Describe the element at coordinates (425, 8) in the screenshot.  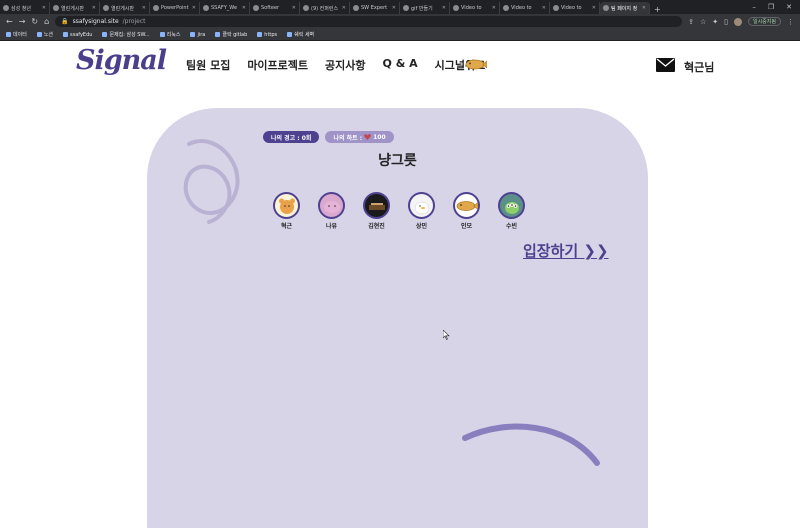
I see `browser-tab: gif 만들기 ✕` at that location.